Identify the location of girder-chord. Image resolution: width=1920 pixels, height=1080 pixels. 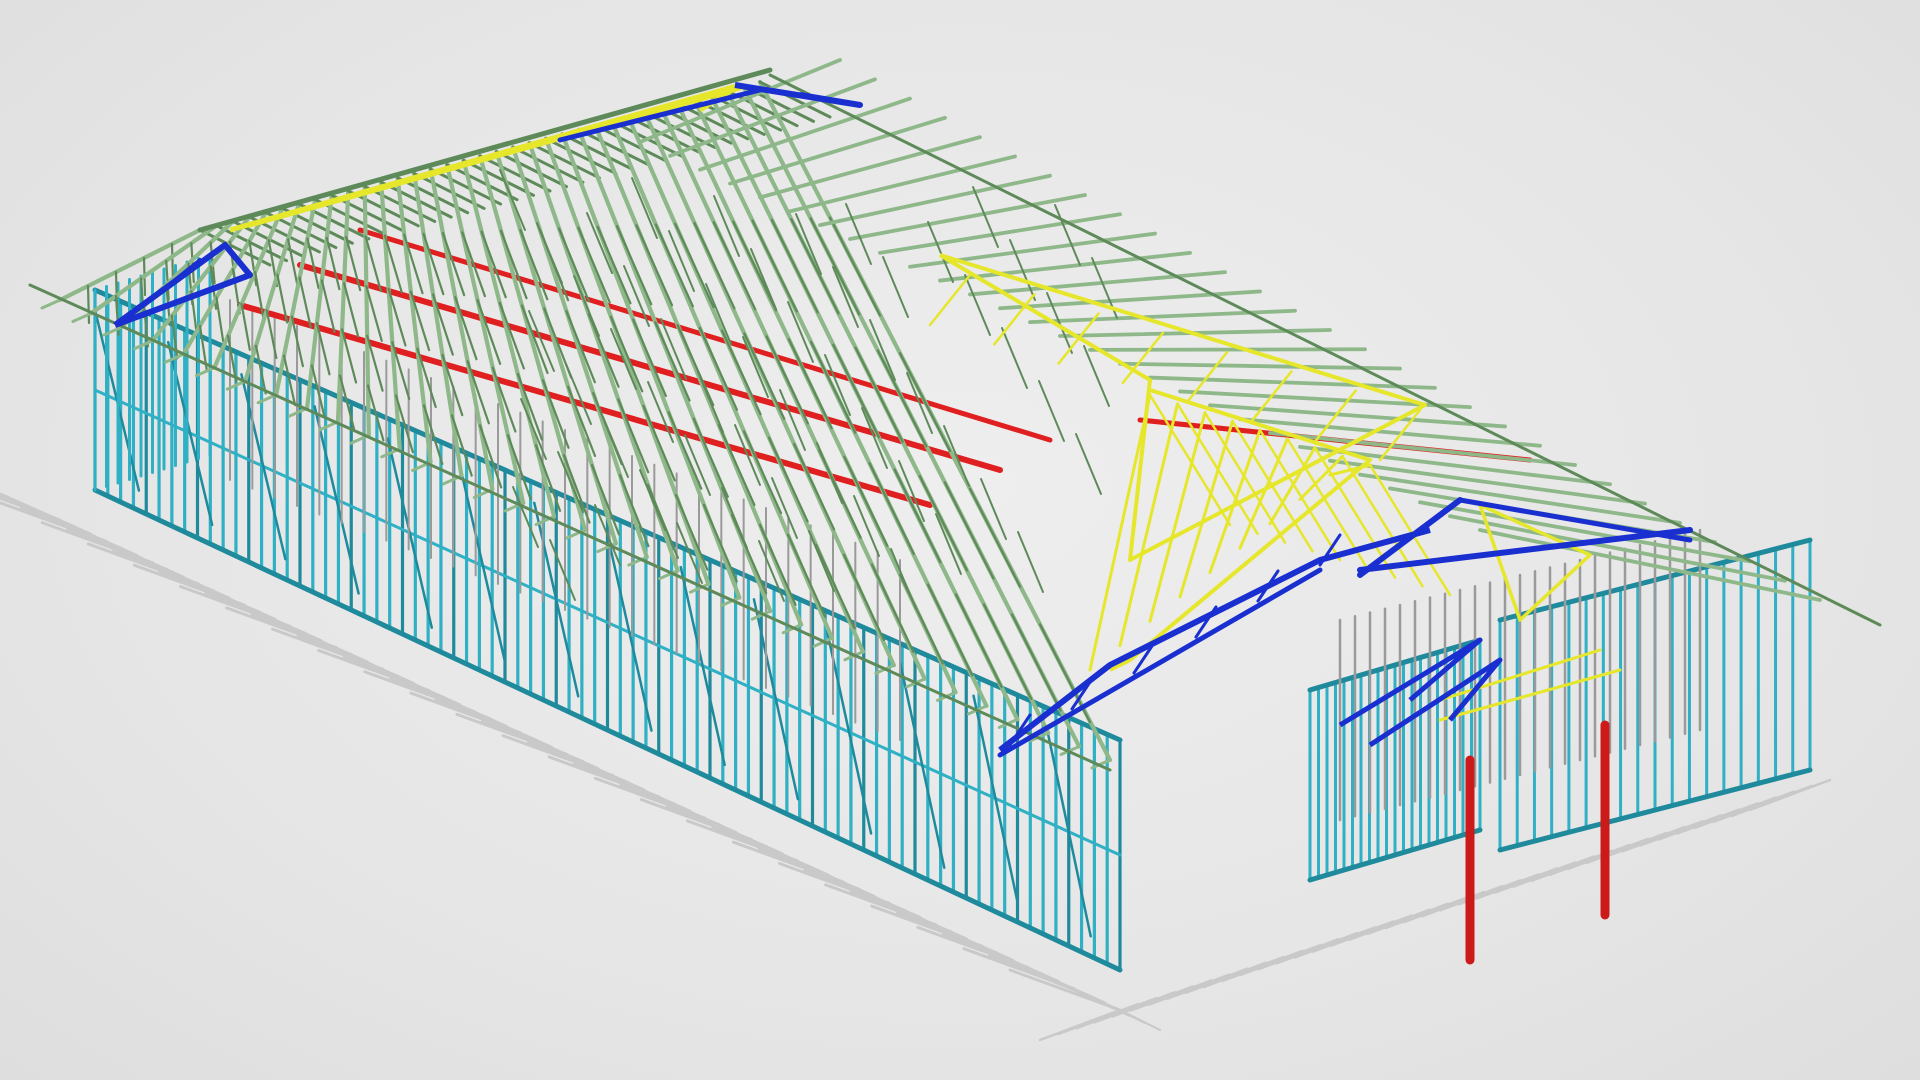
(1160, 662).